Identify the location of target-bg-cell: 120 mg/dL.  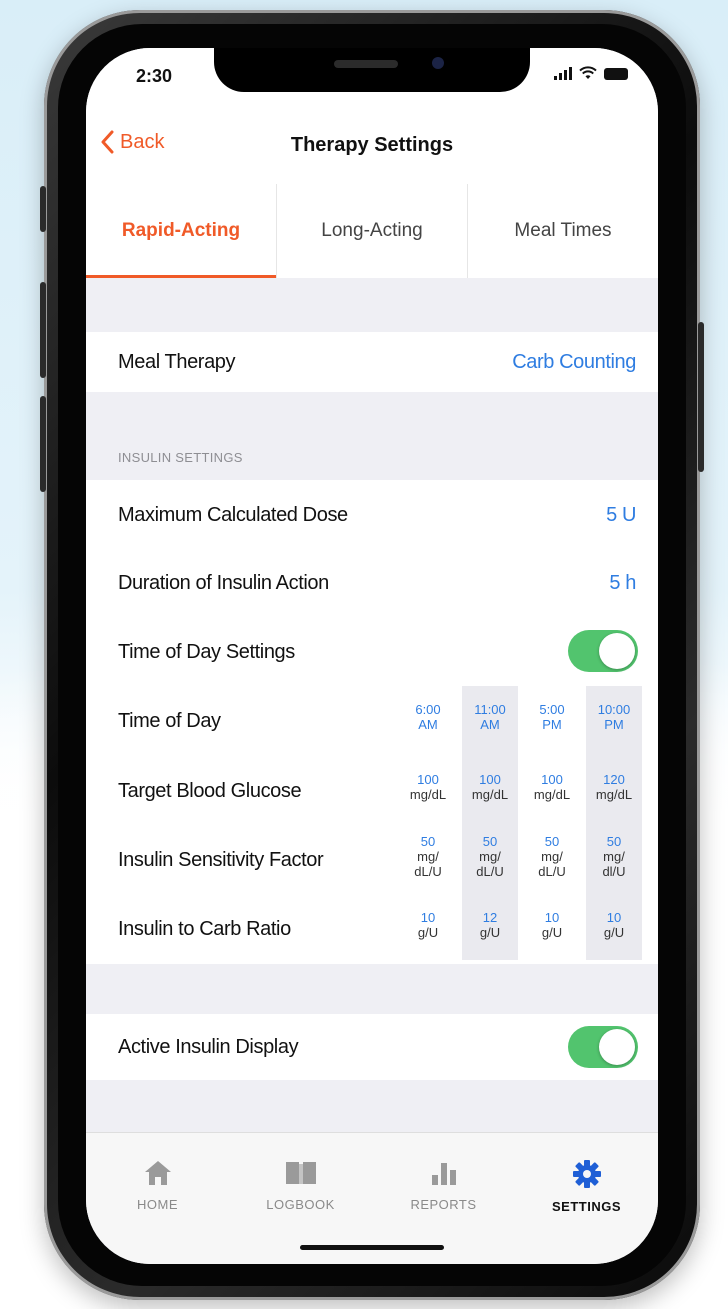
(614, 787).